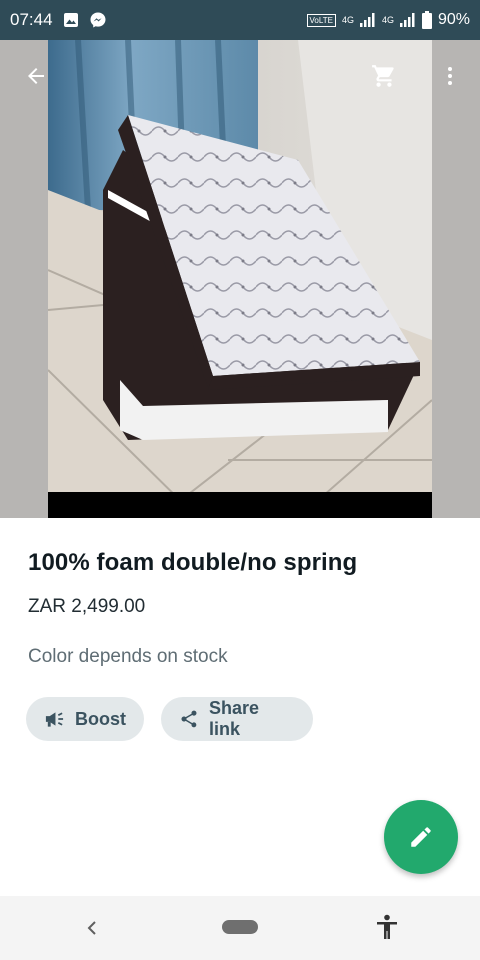 This screenshot has height=960, width=480. What do you see at coordinates (100, 718) in the screenshot?
I see `boost-label: Boost` at bounding box center [100, 718].